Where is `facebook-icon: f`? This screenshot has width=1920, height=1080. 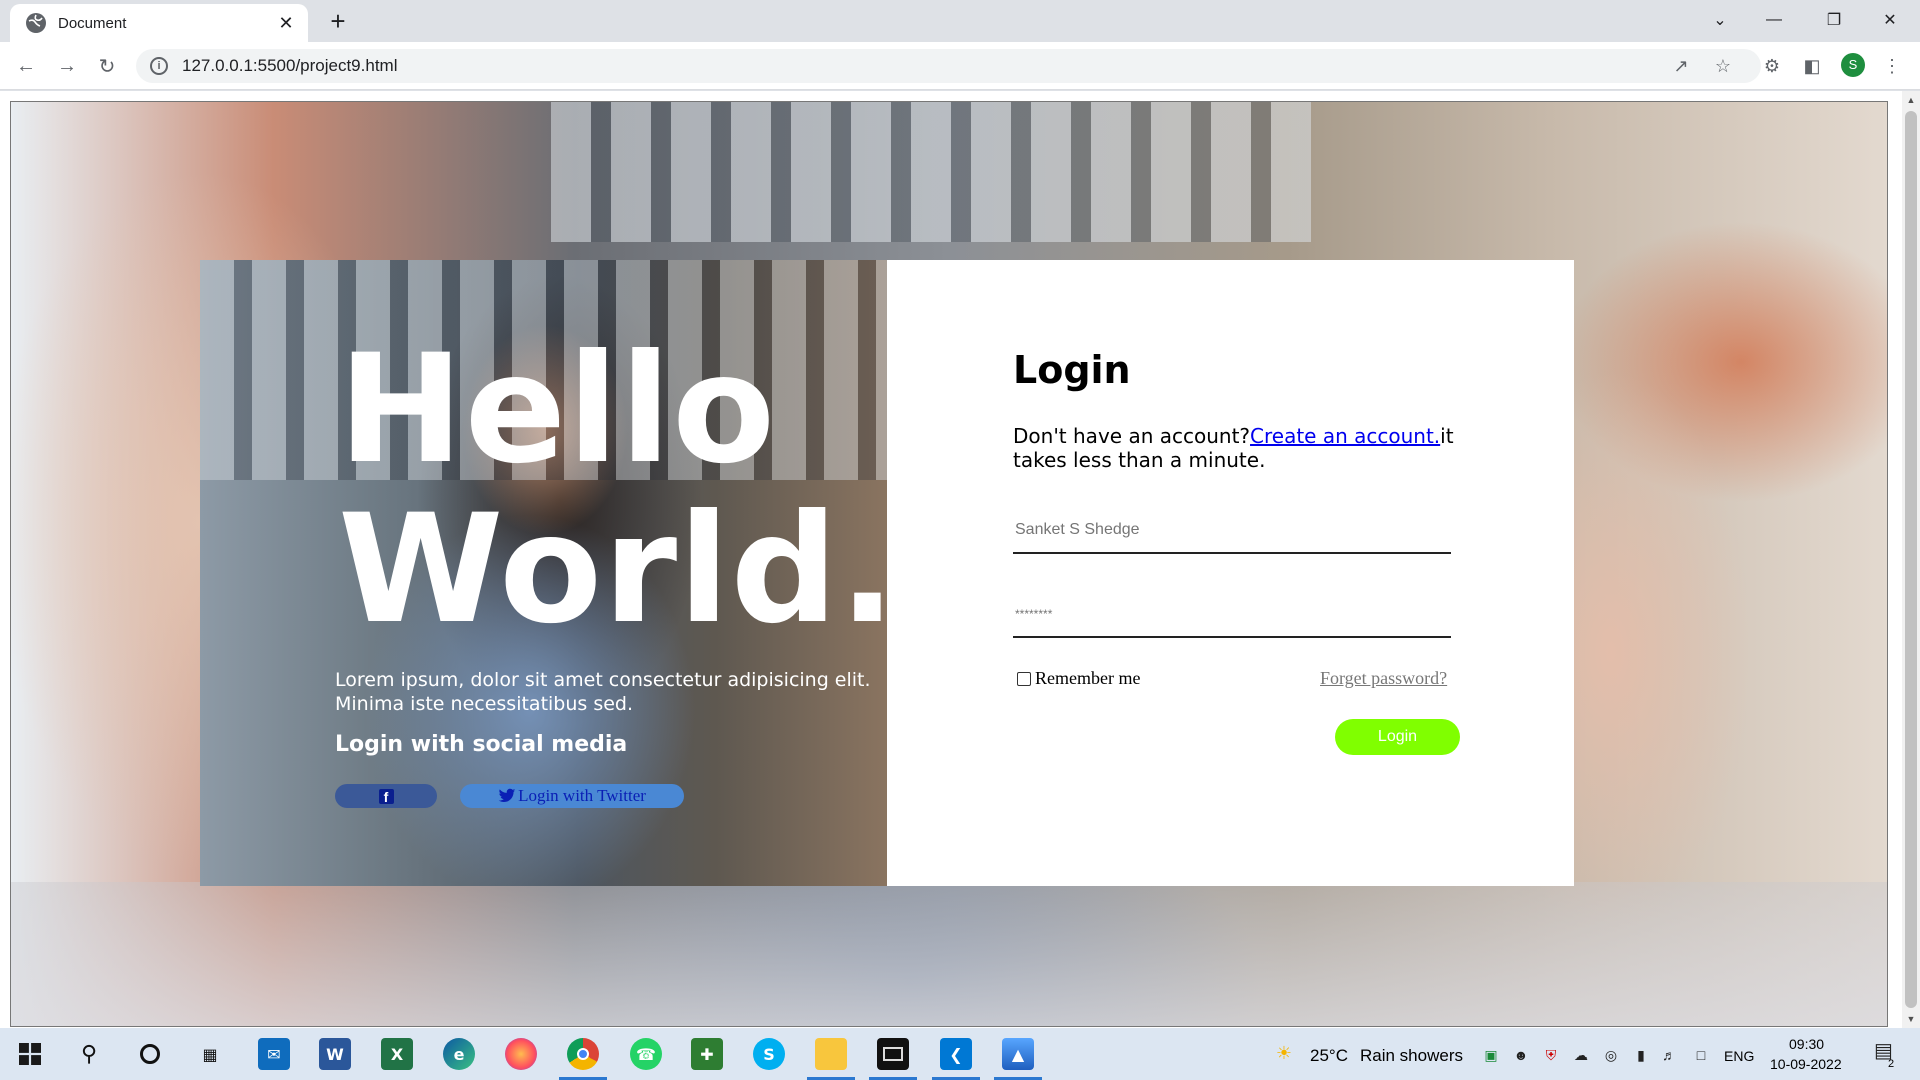
facebook-icon: f is located at coordinates (386, 796).